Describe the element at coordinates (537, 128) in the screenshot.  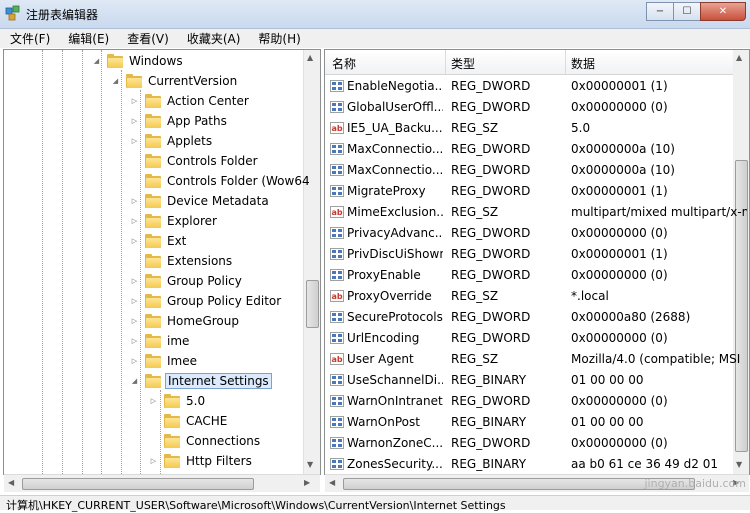
I see `value-row: ab IE5_UA_Backu... REG_SZ 5.0` at that location.